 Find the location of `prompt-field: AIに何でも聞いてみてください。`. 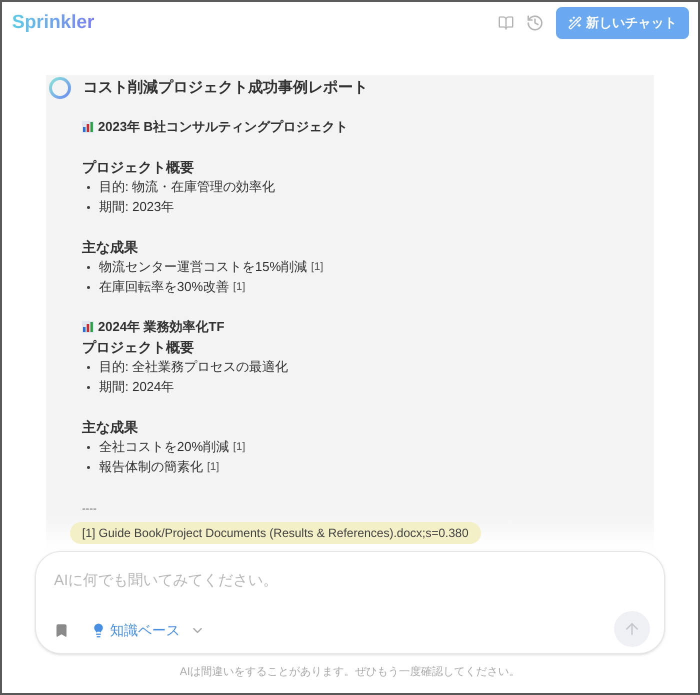

prompt-field: AIに何でも聞いてみてください。 is located at coordinates (350, 581).